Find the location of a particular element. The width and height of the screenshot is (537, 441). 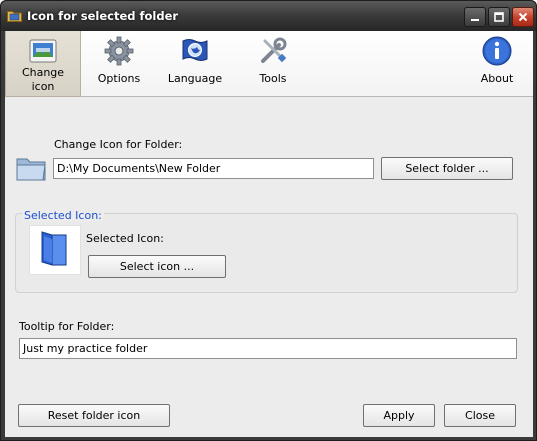

folder-app-icon is located at coordinates (14, 15).